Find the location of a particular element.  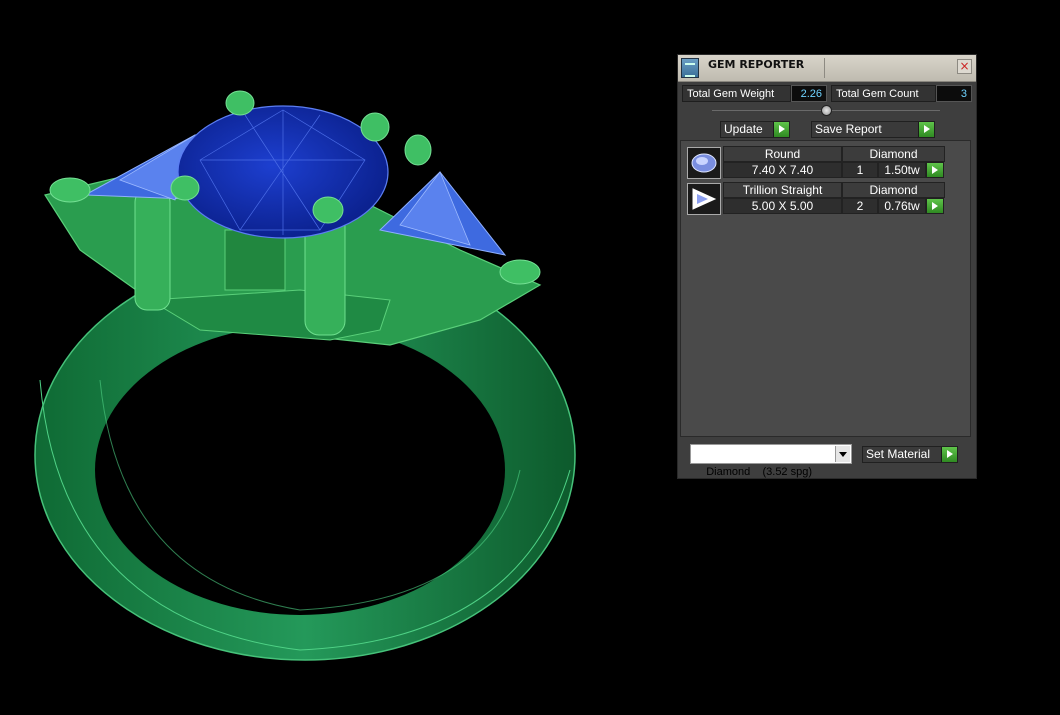

gem-quantity: 2 is located at coordinates (860, 206).